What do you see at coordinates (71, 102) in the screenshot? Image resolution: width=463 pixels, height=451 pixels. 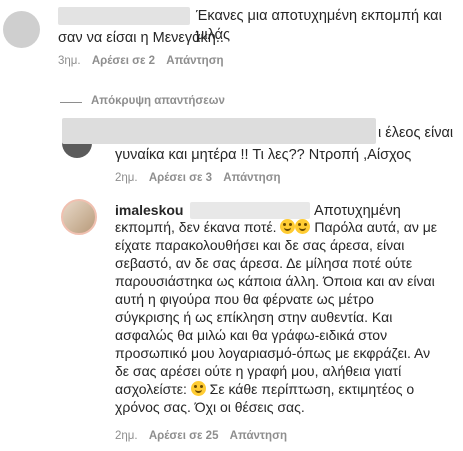 I see `divider` at bounding box center [71, 102].